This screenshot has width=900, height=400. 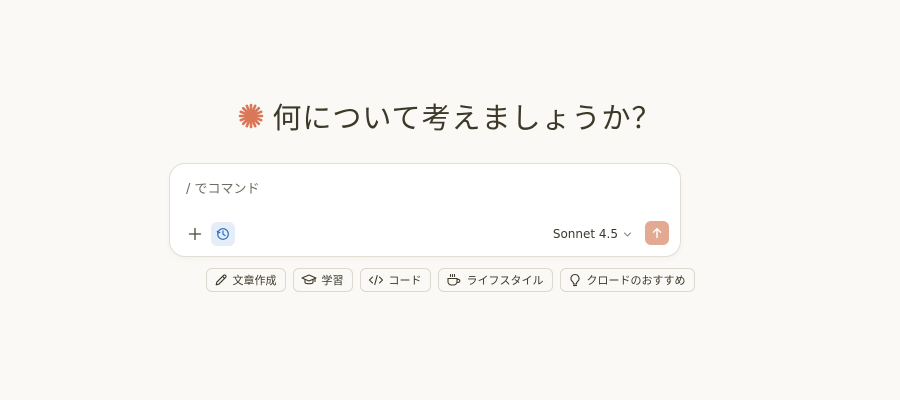 I want to click on clock-icon, so click(x=223, y=234).